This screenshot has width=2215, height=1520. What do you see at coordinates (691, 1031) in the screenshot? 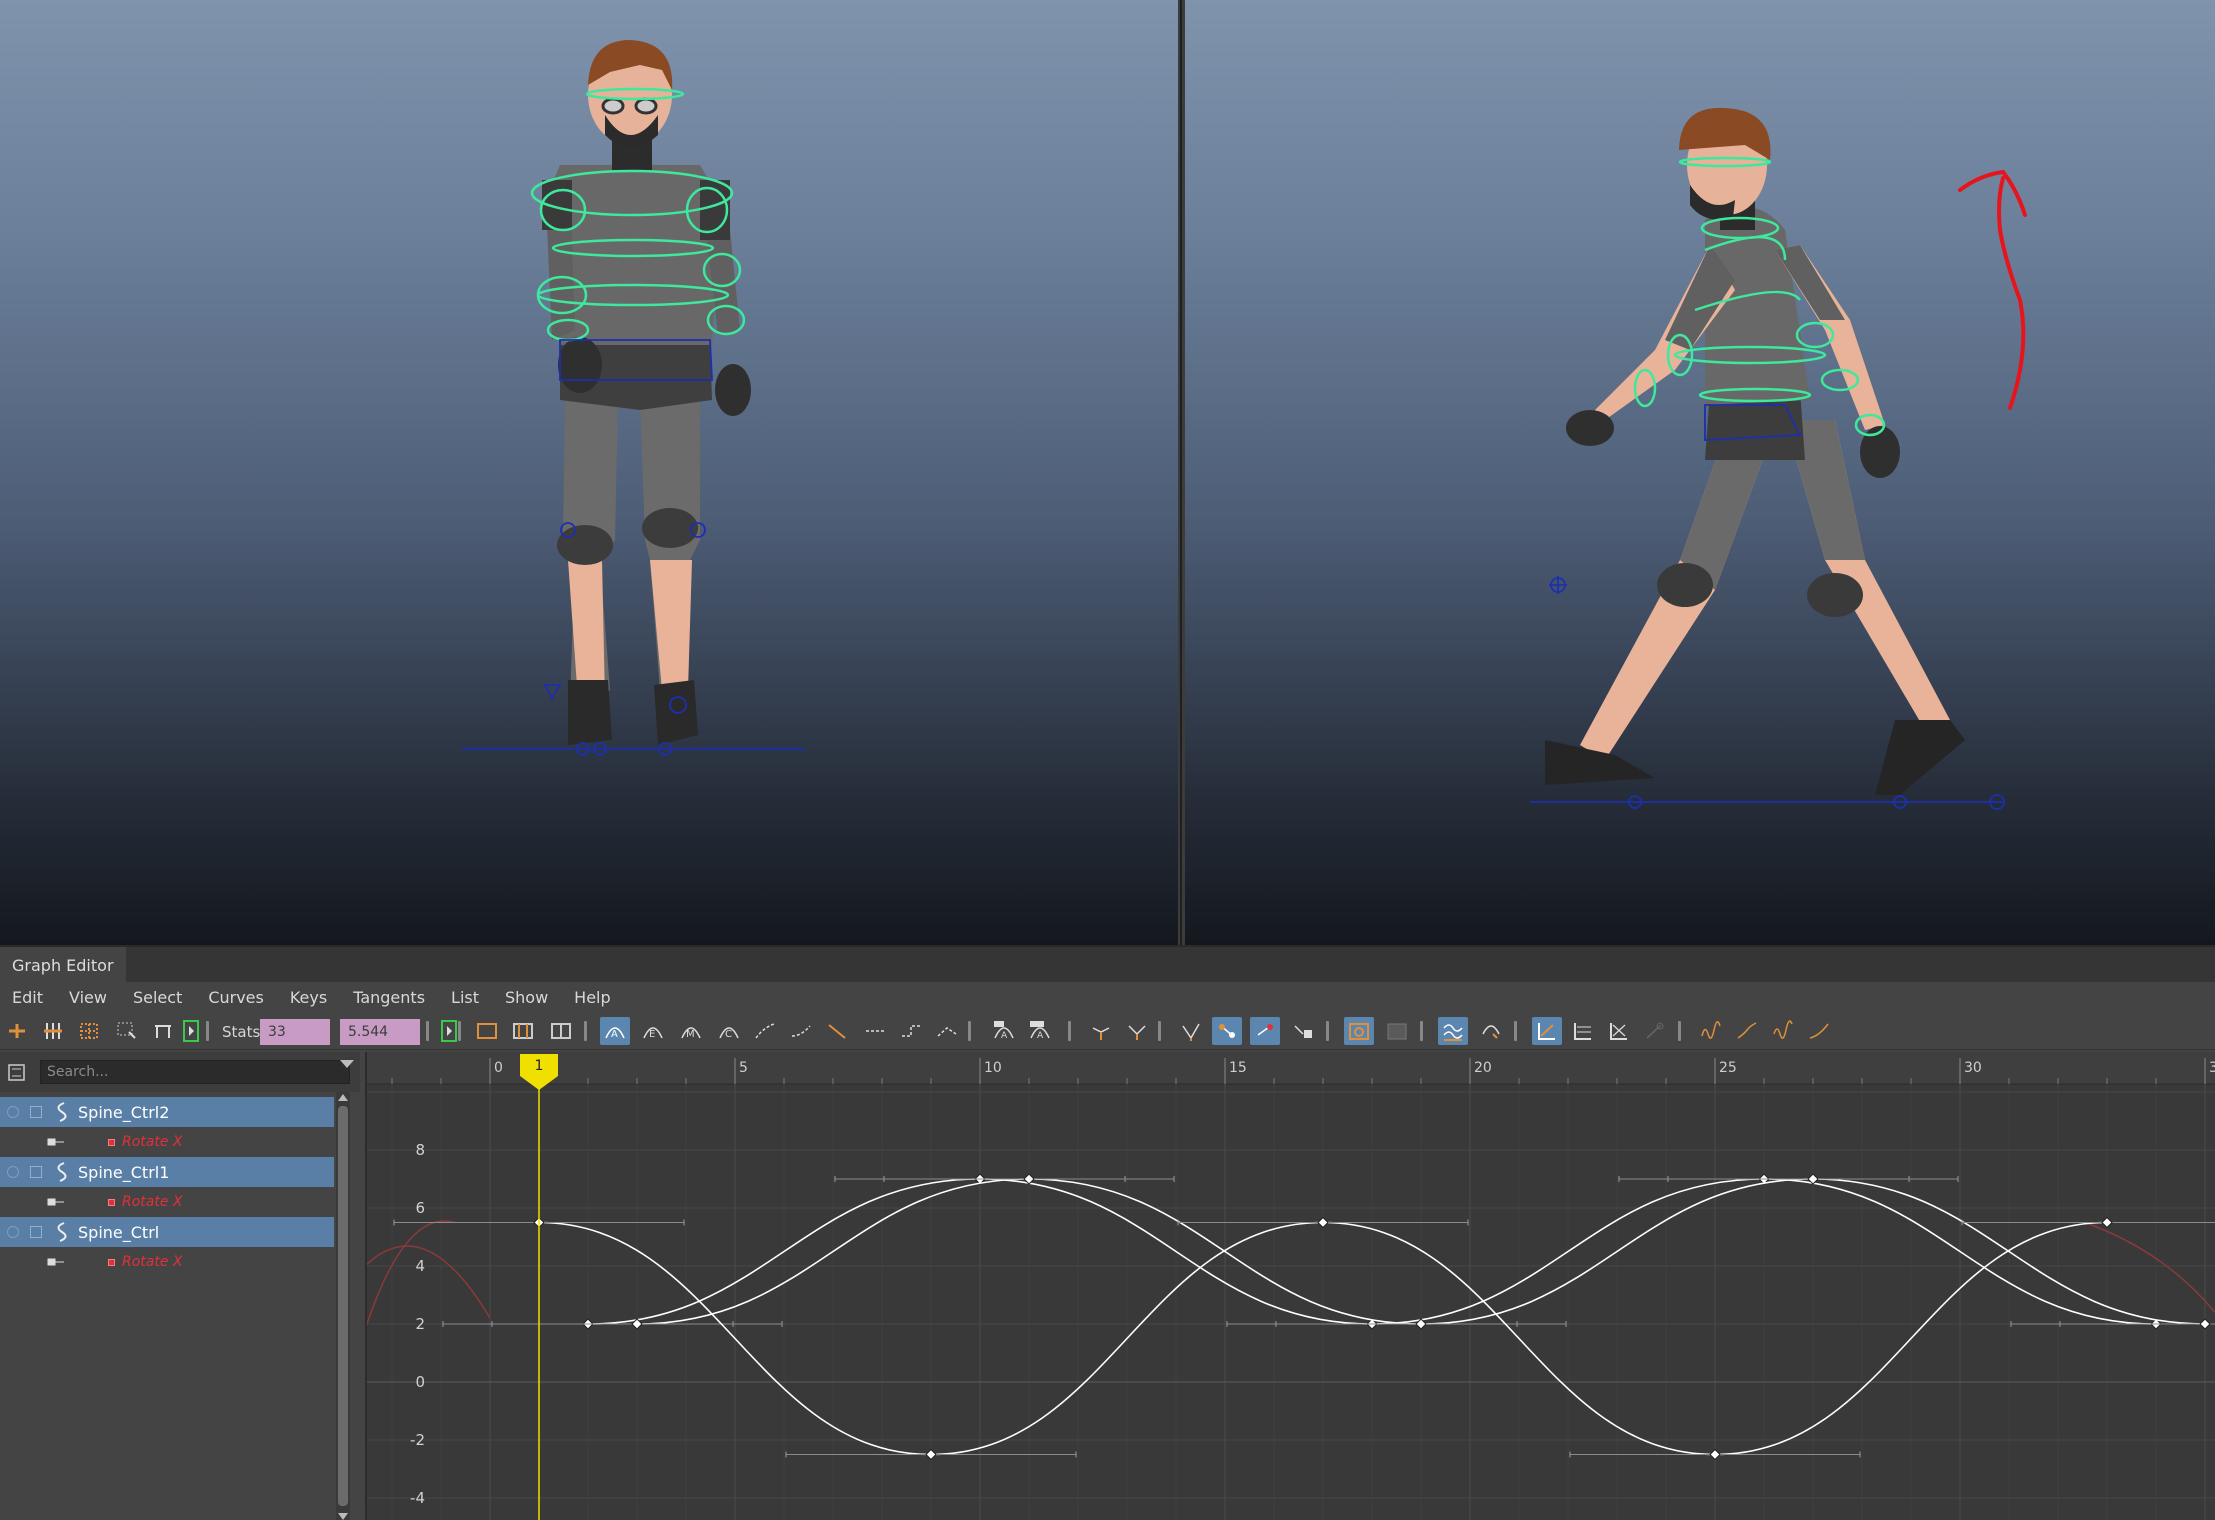
I see `tangent-clamped-icon: M` at bounding box center [691, 1031].